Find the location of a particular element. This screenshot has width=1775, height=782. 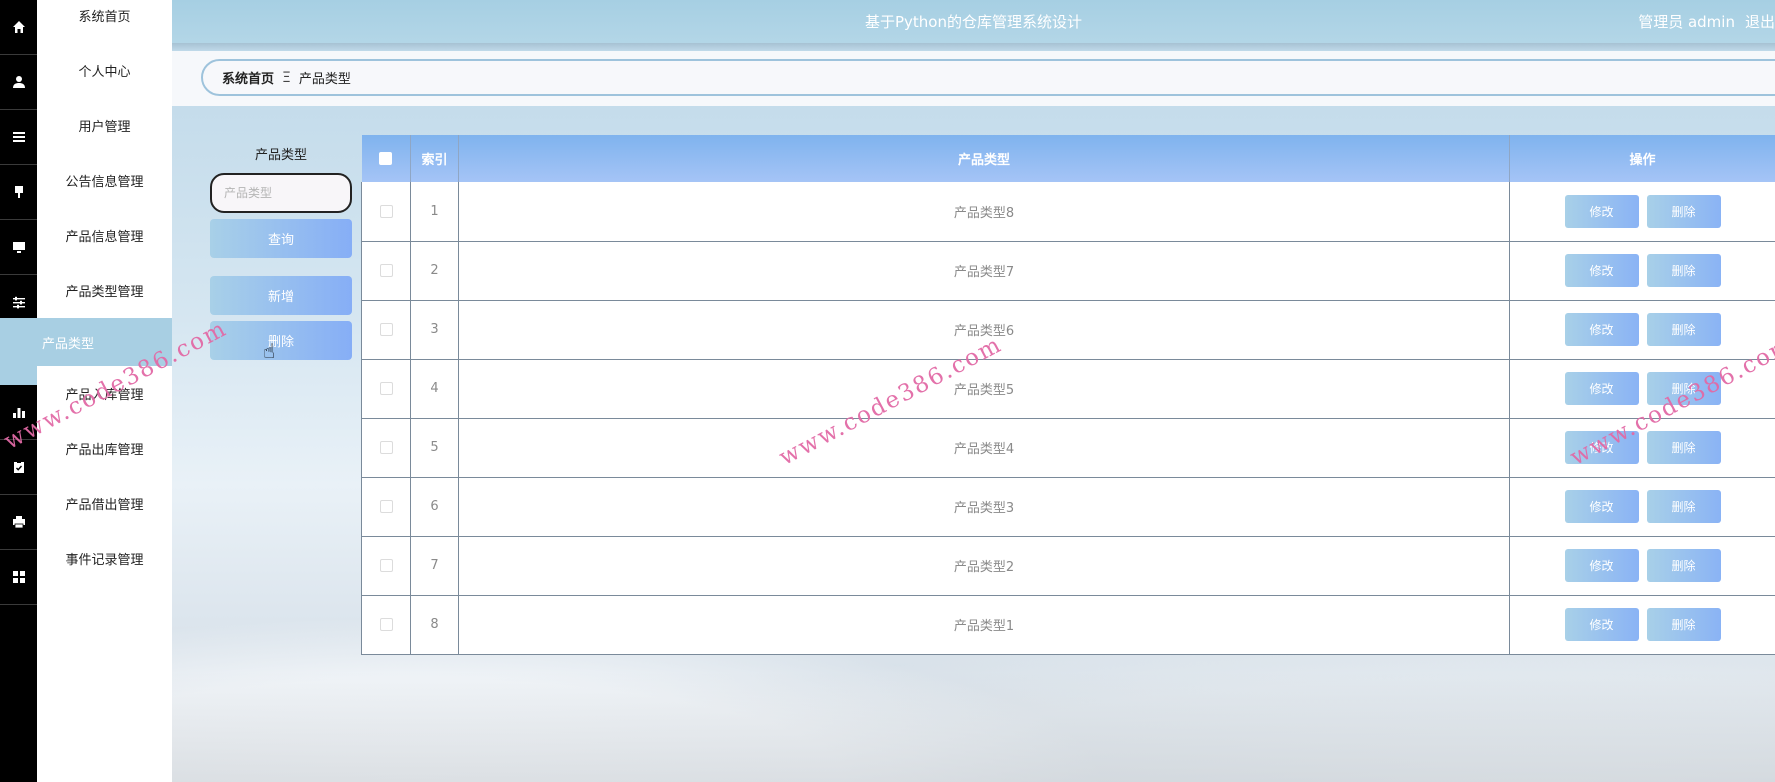

app-title: 基于Python的仓库管理系统设计 is located at coordinates (973, 22).